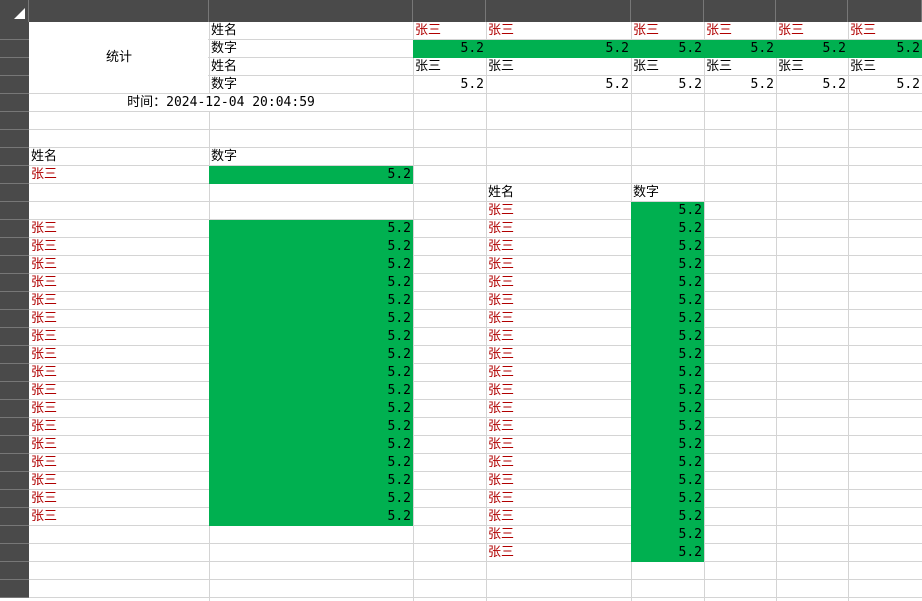 The width and height of the screenshot is (922, 601). I want to click on cell-d29: 张三, so click(558, 535).